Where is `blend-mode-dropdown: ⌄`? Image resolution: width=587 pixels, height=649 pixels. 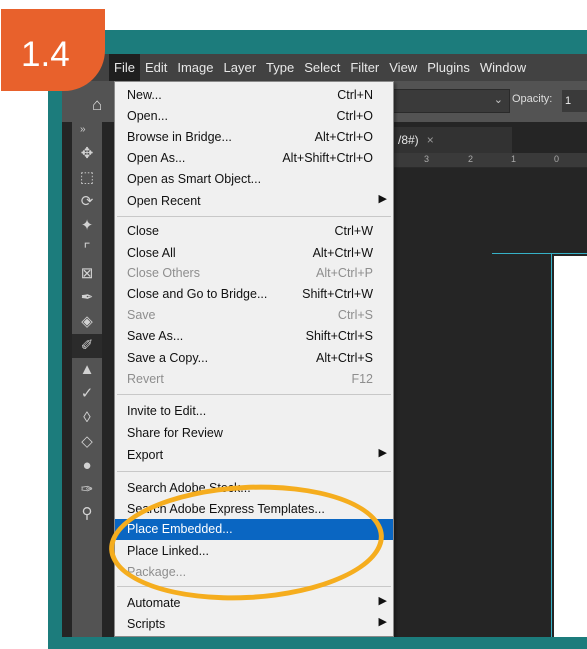 blend-mode-dropdown: ⌄ is located at coordinates (451, 101).